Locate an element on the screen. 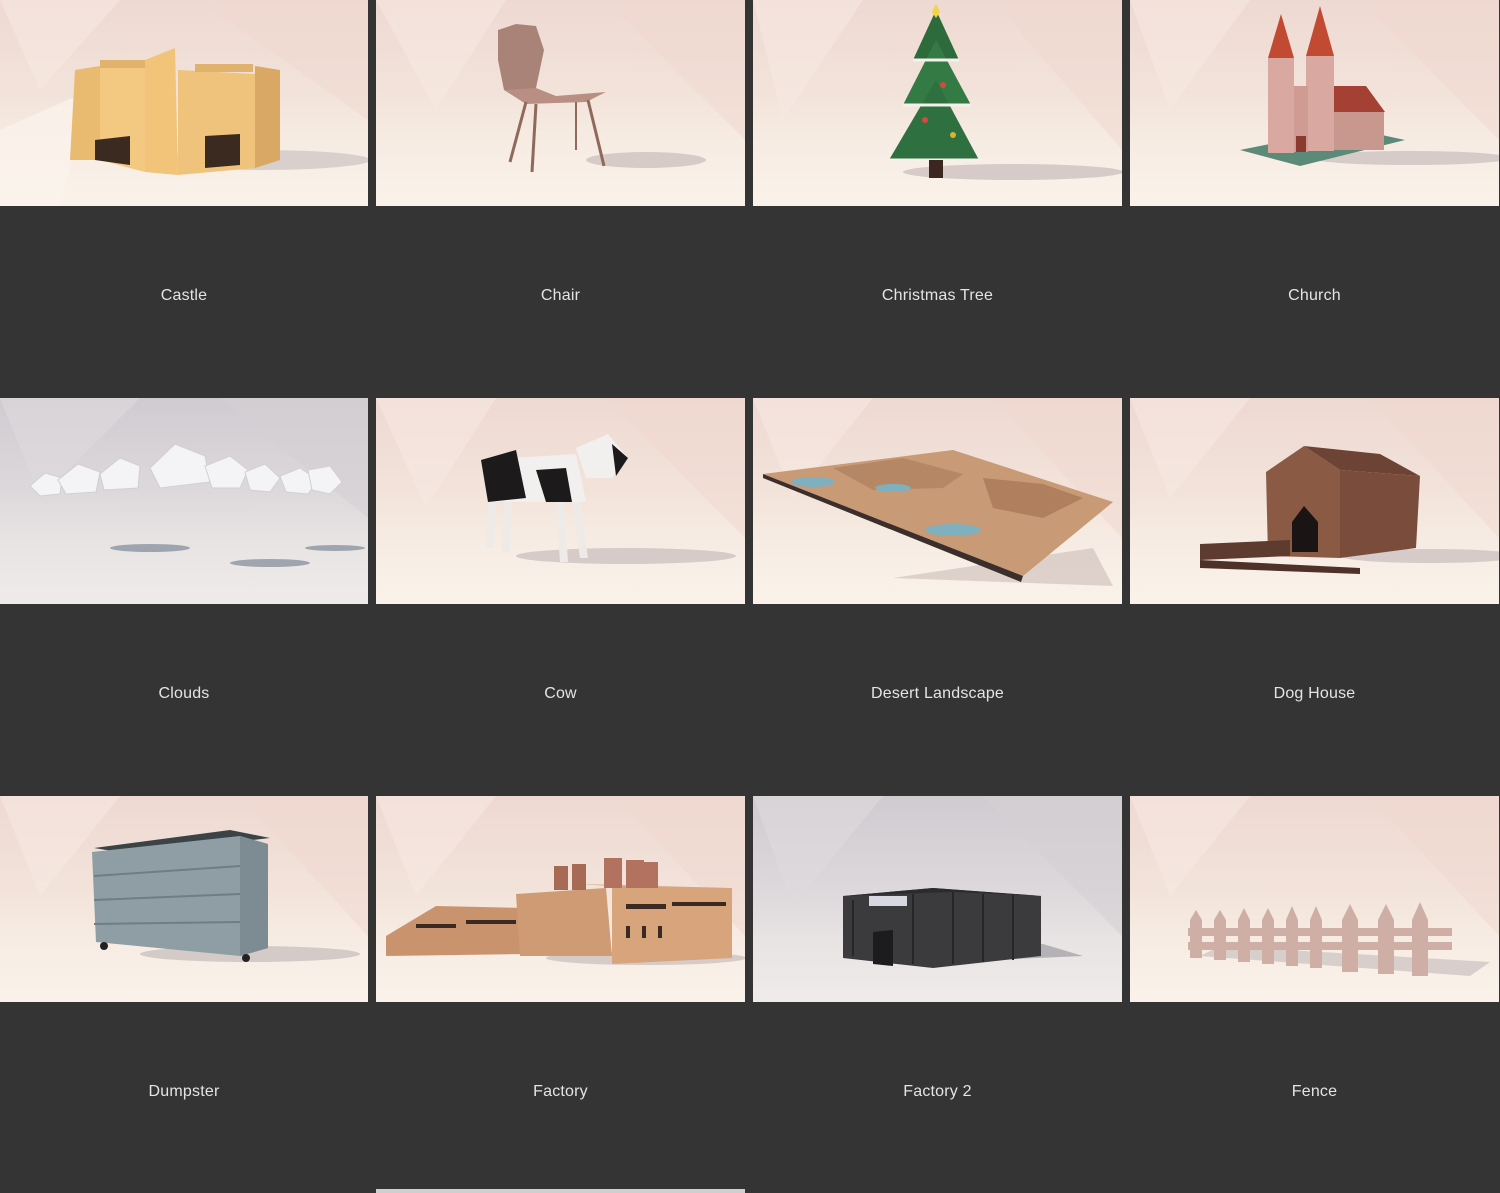 This screenshot has height=1193, width=1500. church-icon is located at coordinates (1314, 83).